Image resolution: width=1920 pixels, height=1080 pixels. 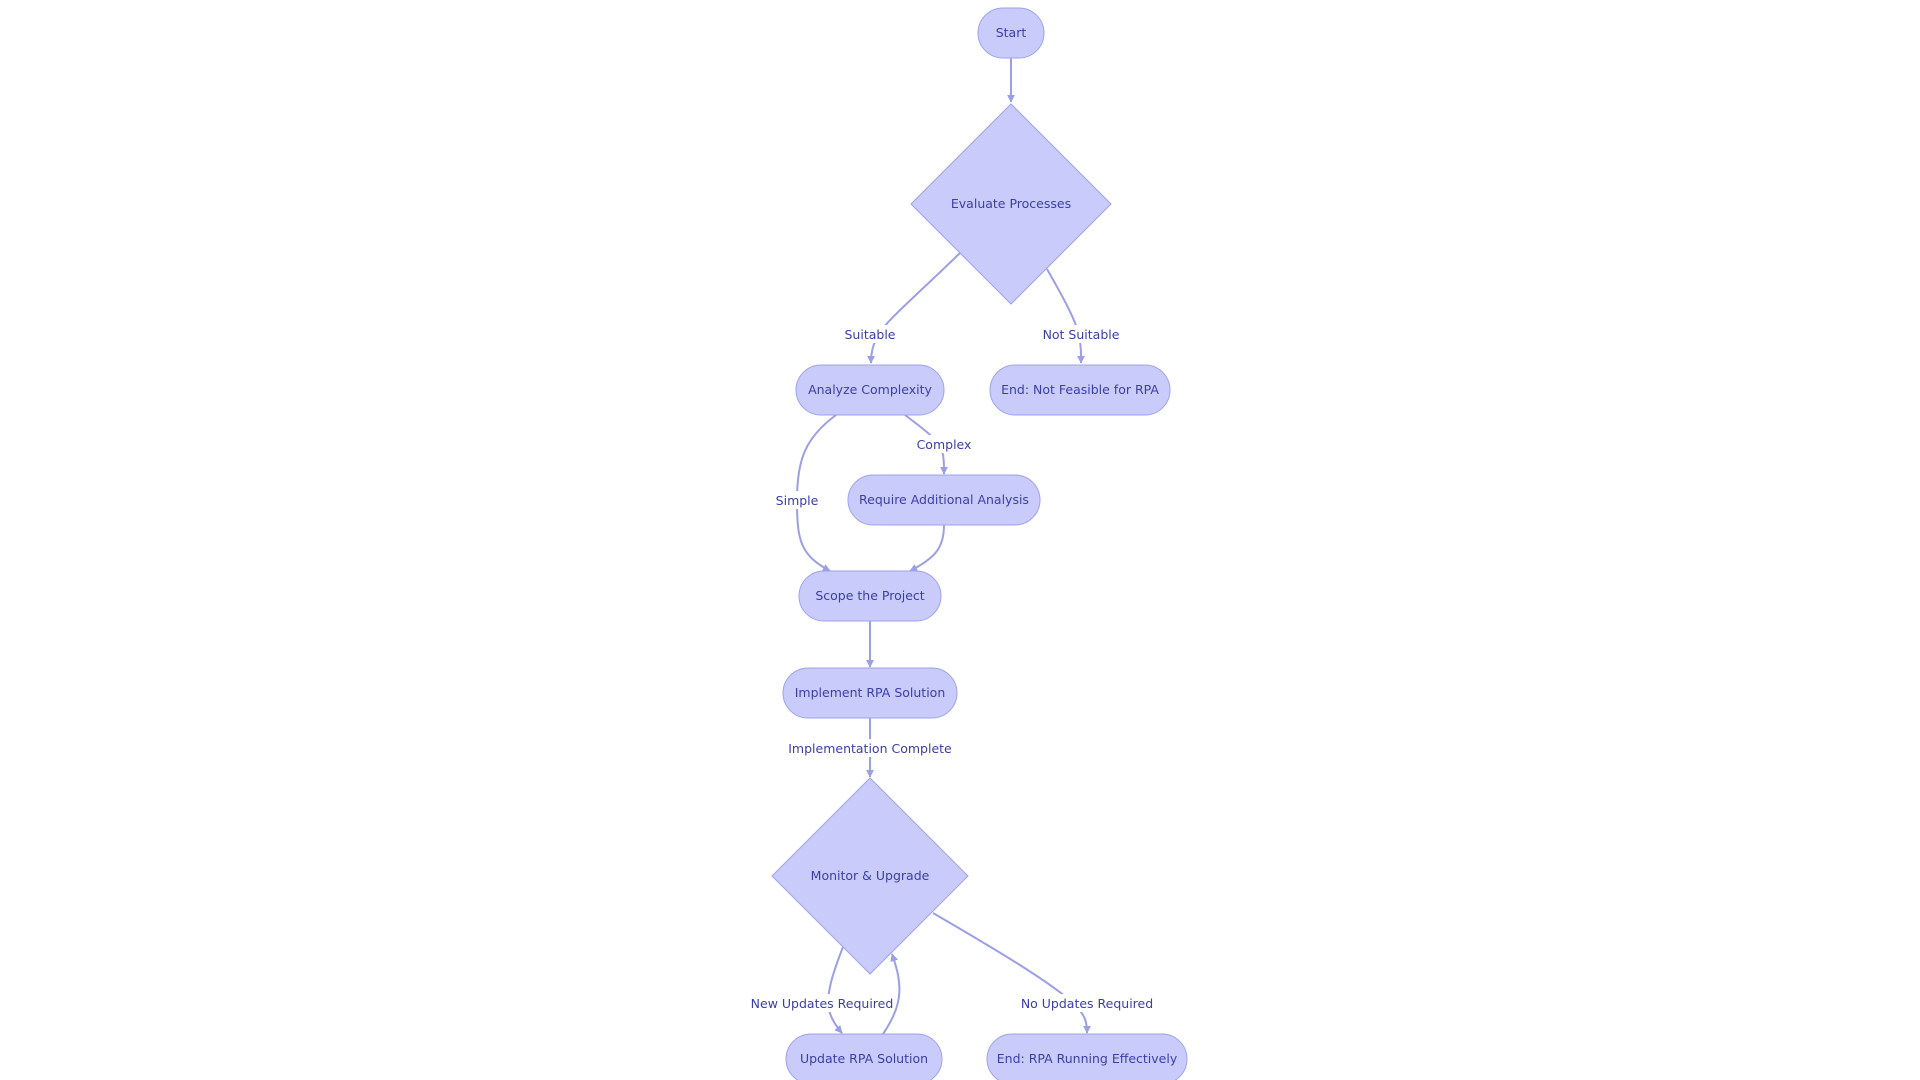 I want to click on node-label: Start, so click(x=1011, y=32).